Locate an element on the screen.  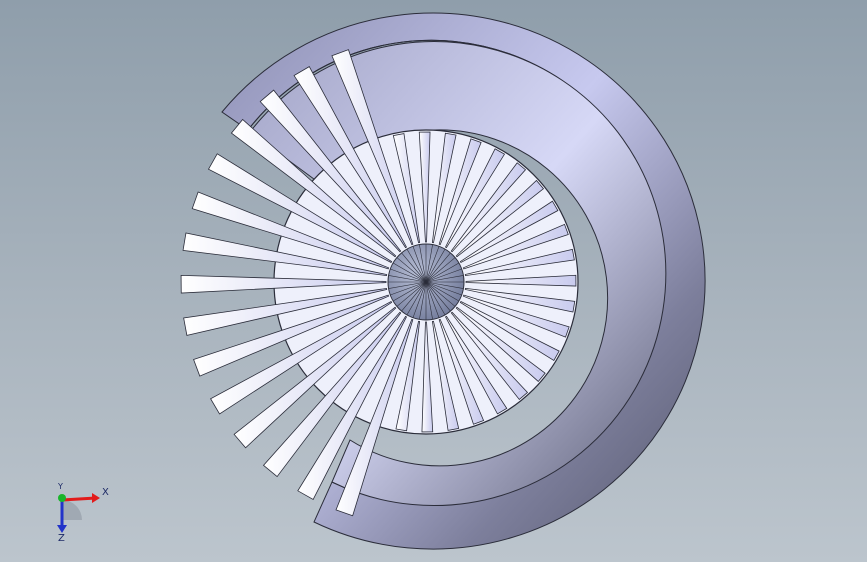
triad-shadow-icon is located at coordinates (72, 510).